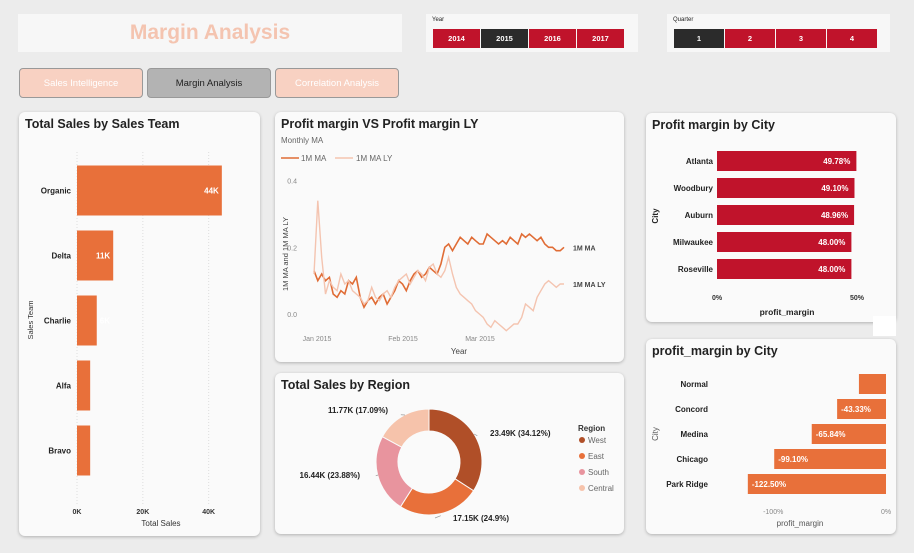 This screenshot has height=553, width=914. Describe the element at coordinates (691, 409) in the screenshot. I see `category-label: Concord` at that location.